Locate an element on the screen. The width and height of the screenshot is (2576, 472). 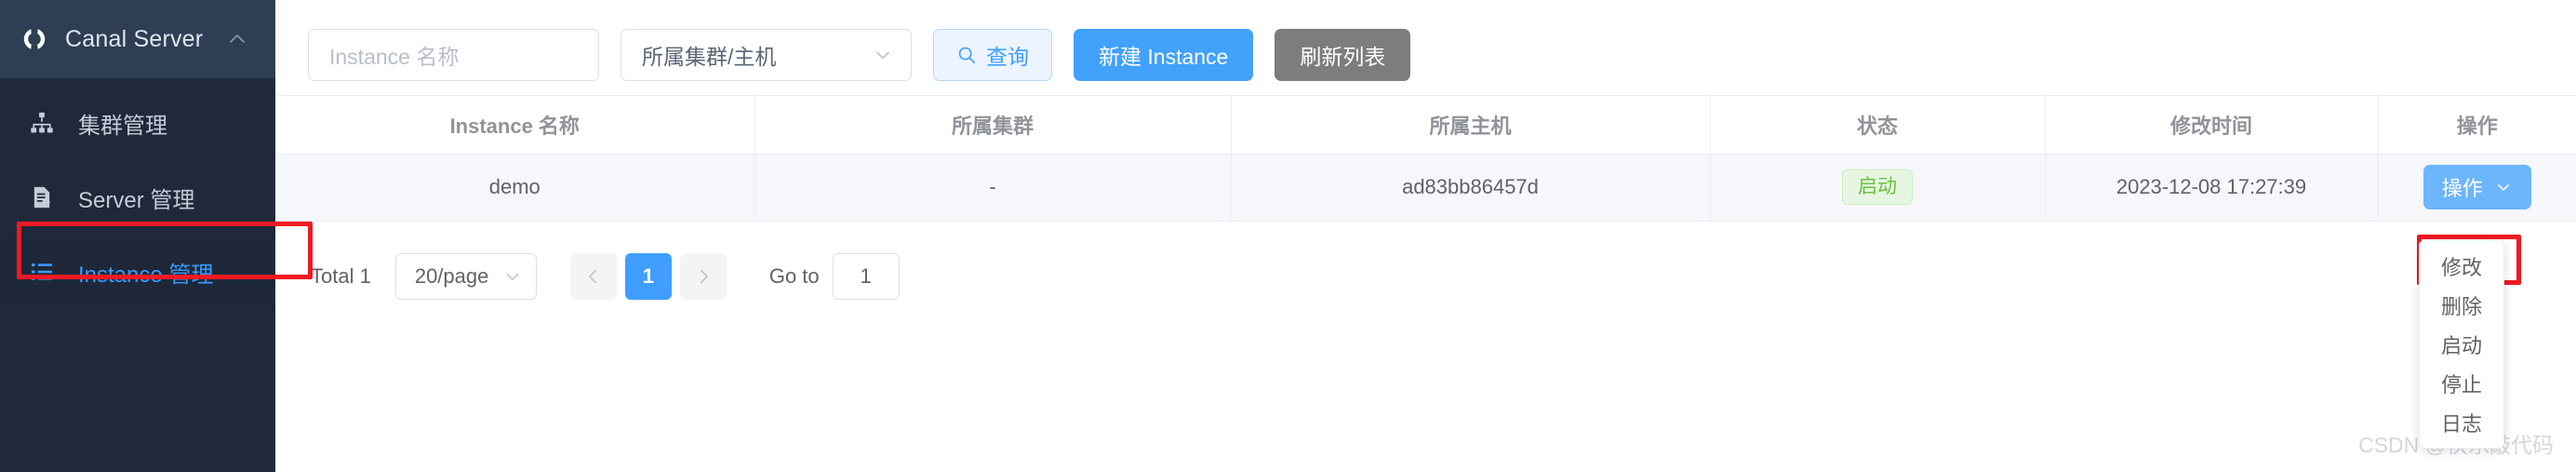
query-button: 查询 is located at coordinates (992, 54).